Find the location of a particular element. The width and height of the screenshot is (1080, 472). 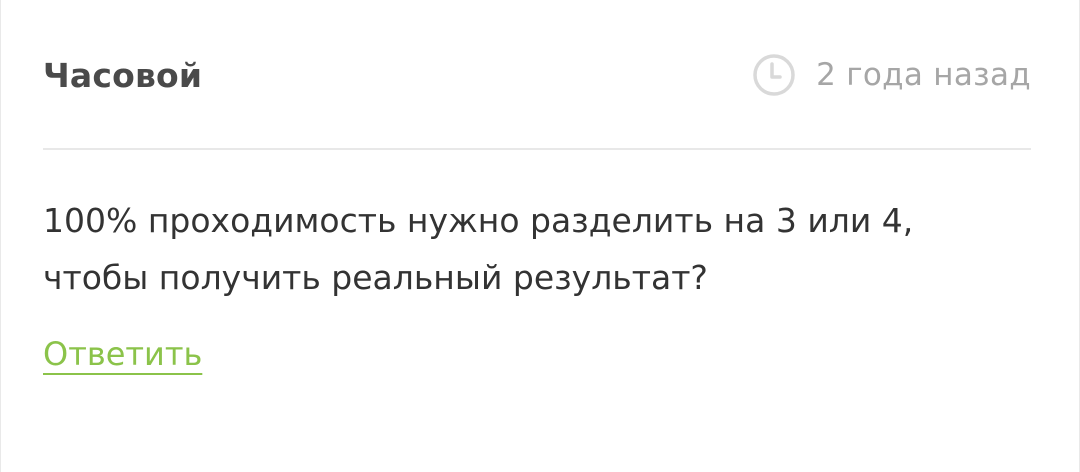

timestamp-text: 2 года назад is located at coordinates (923, 75).